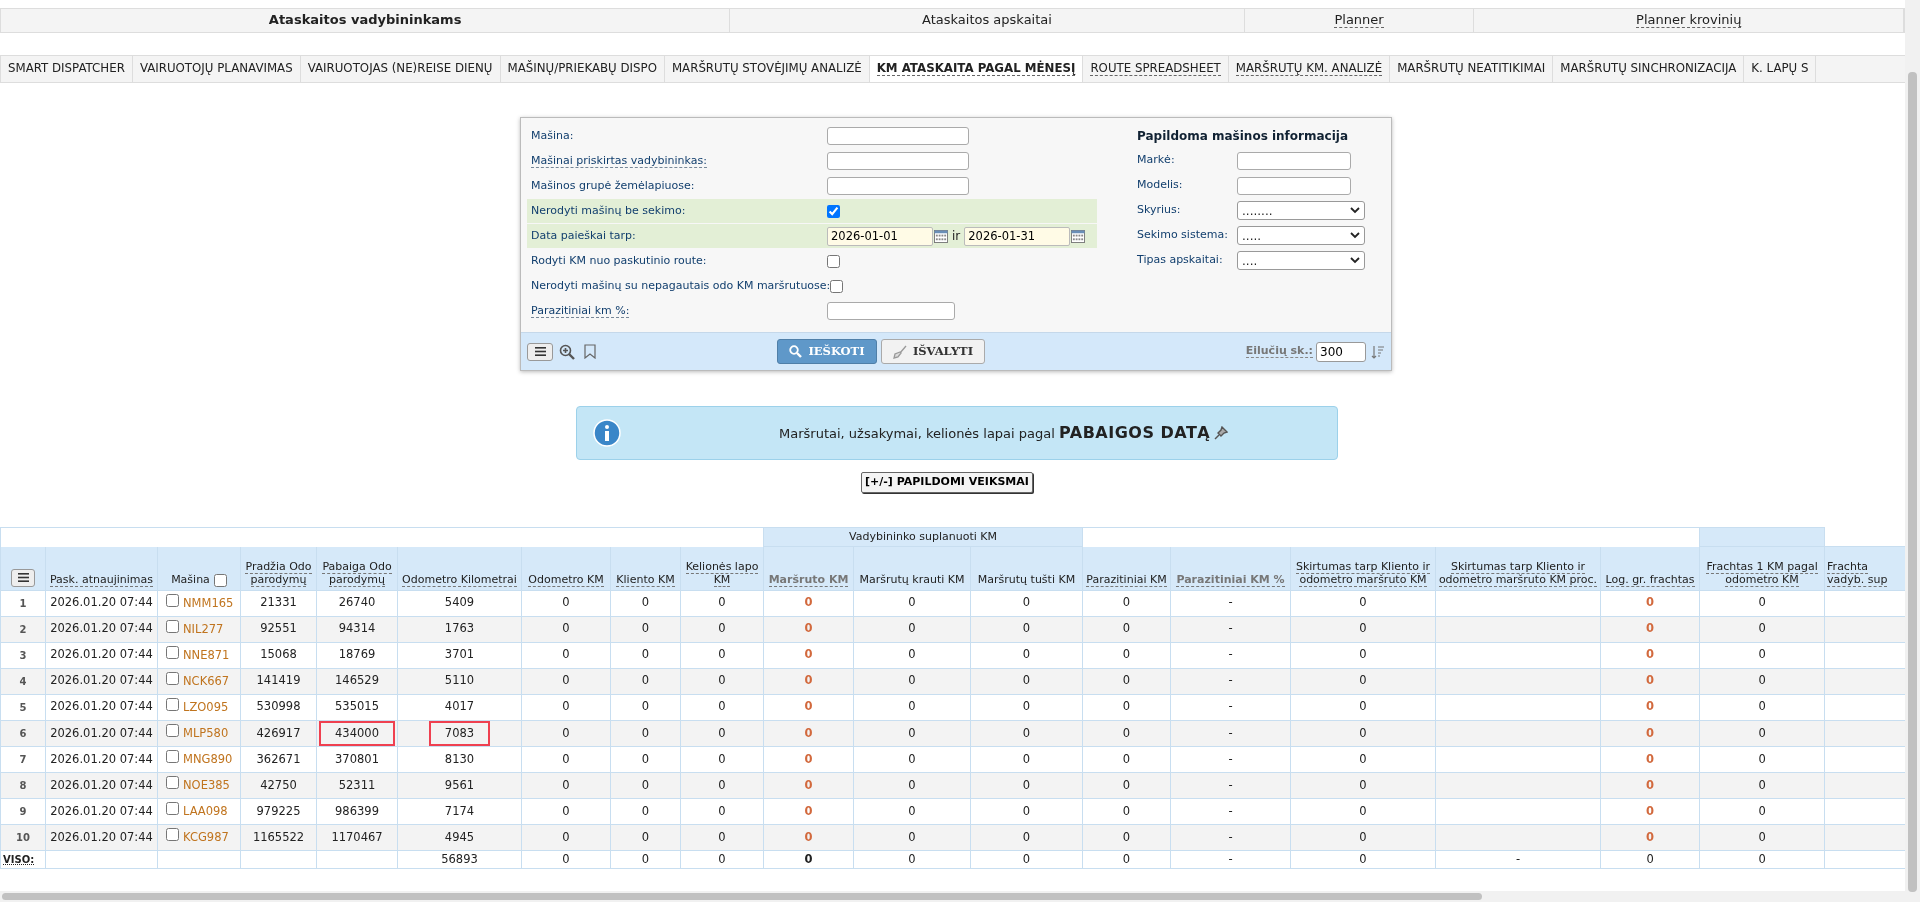 Image resolution: width=1920 pixels, height=902 pixels. What do you see at coordinates (1689, 20) in the screenshot?
I see `menu-item: Planner krovinių` at bounding box center [1689, 20].